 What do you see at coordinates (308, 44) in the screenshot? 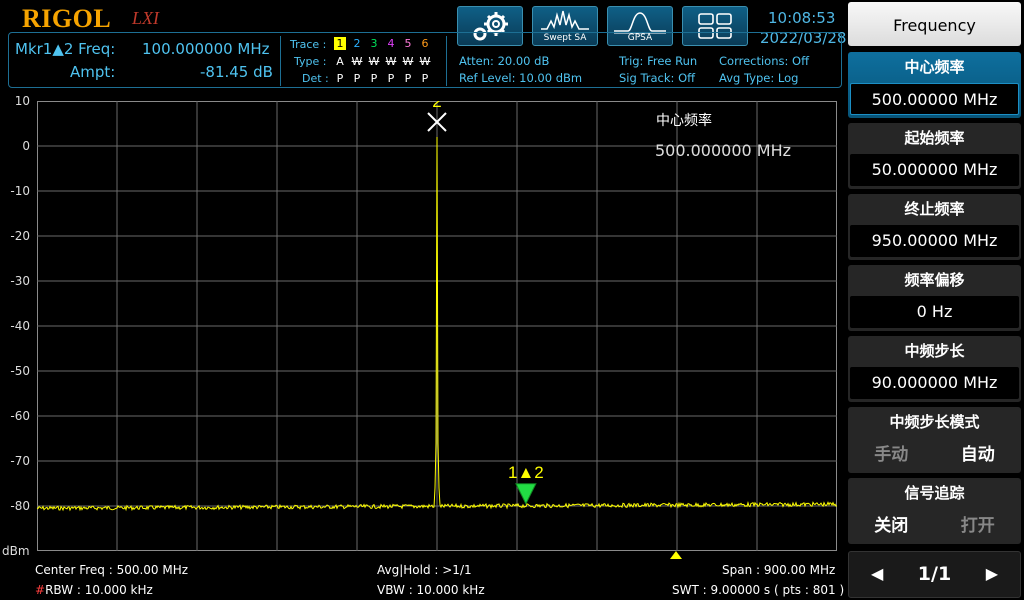
I see `trace-label: Trace :` at bounding box center [308, 44].